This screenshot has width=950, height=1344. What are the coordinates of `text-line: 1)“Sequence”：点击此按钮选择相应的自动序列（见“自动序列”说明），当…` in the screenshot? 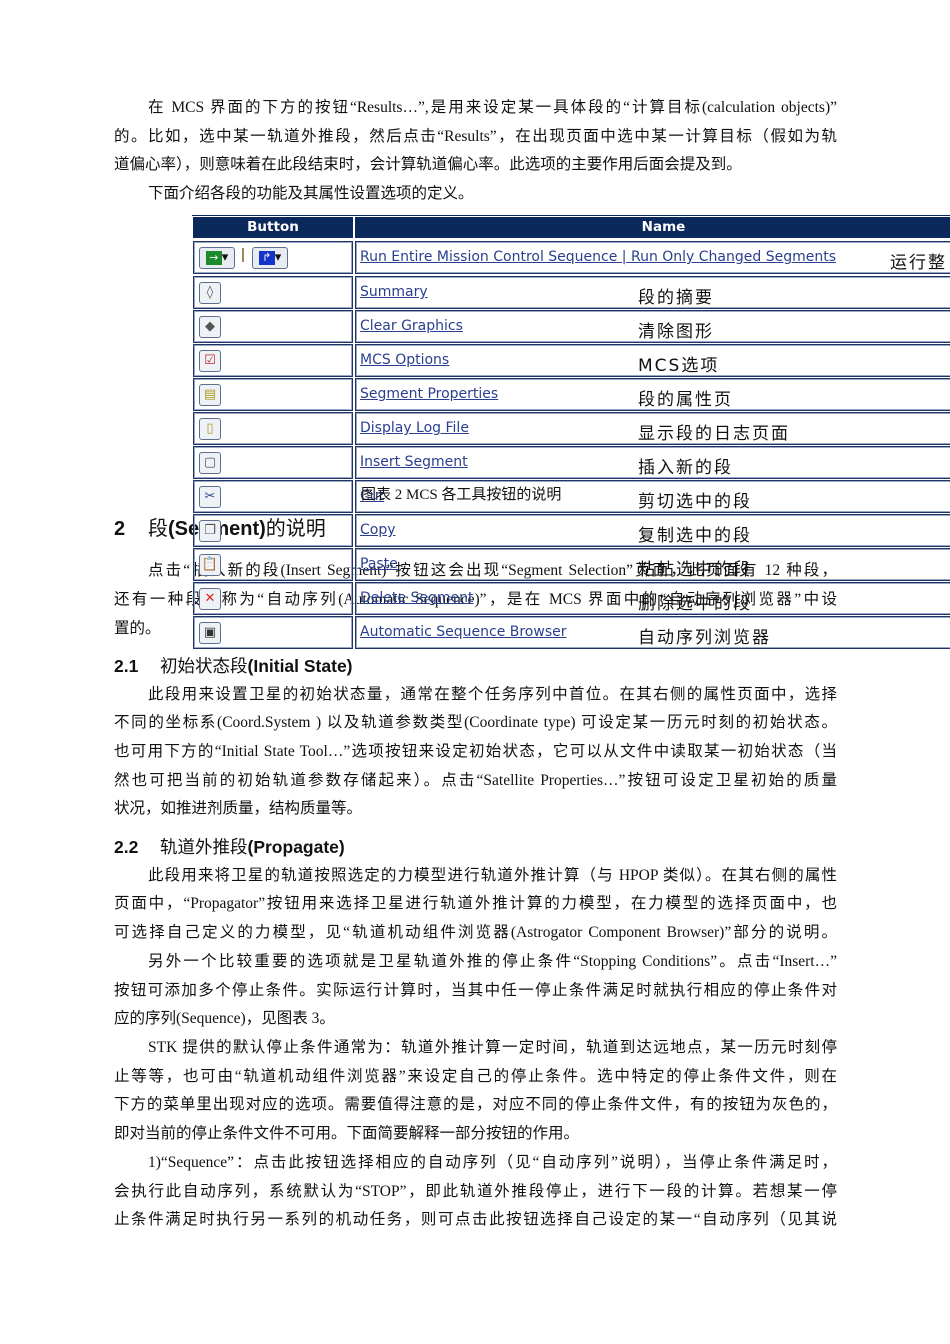 It's located at (492, 1162).